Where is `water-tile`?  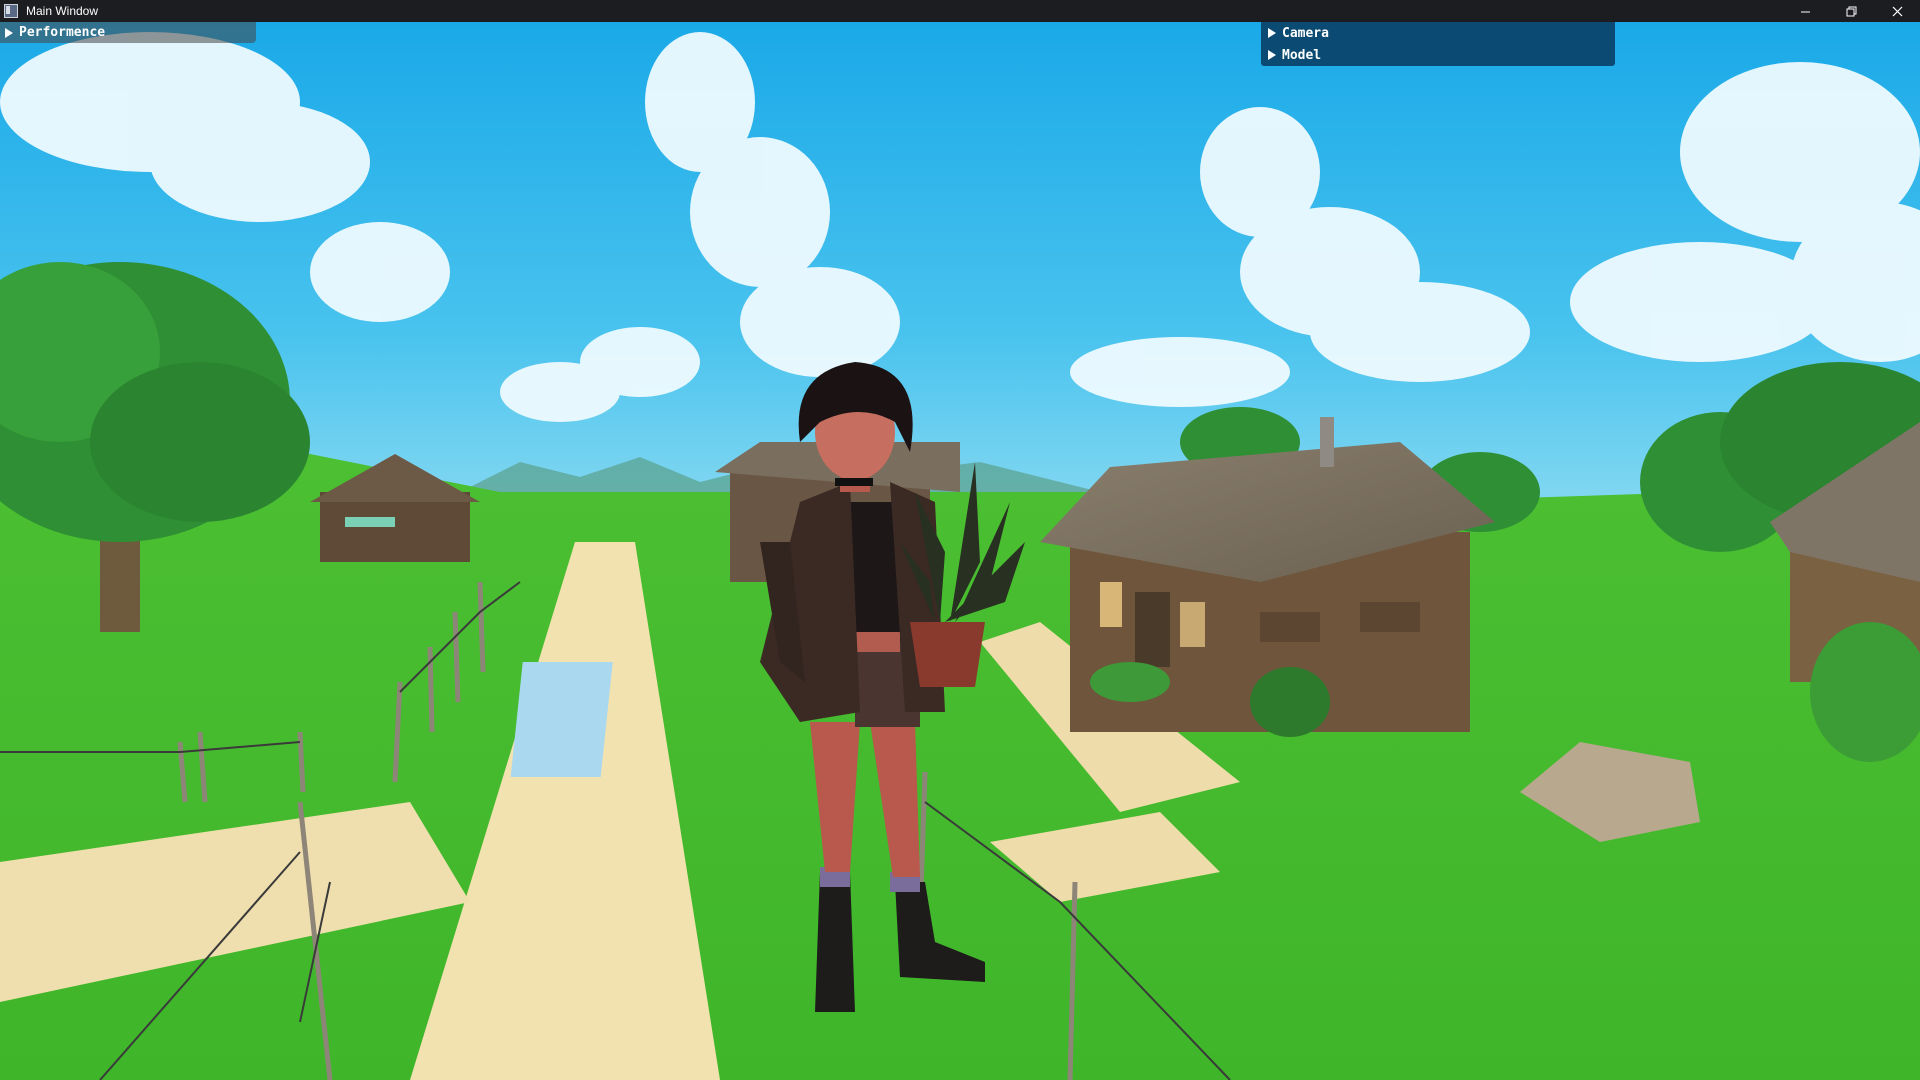 water-tile is located at coordinates (561, 719).